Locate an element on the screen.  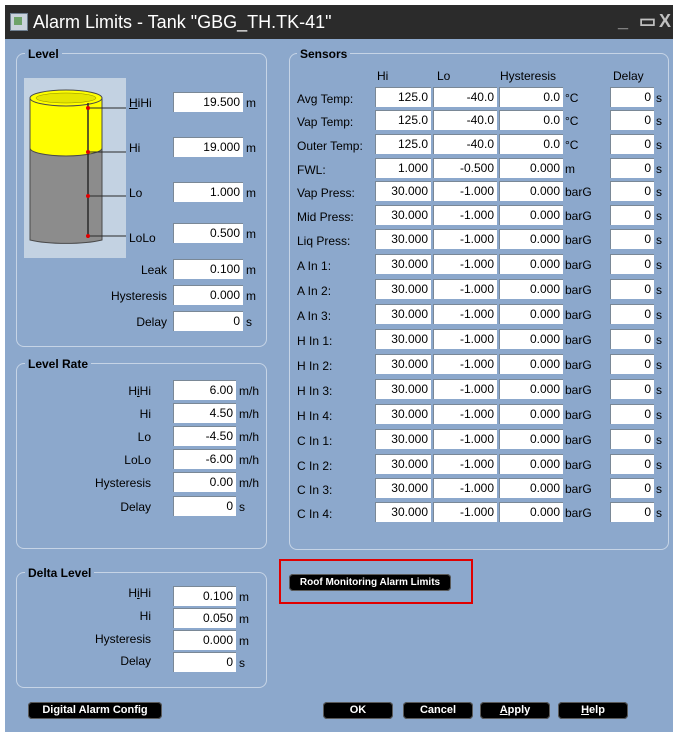
sensor-lo-input-c-in-3: -1.000 is located at coordinates (465, 488).